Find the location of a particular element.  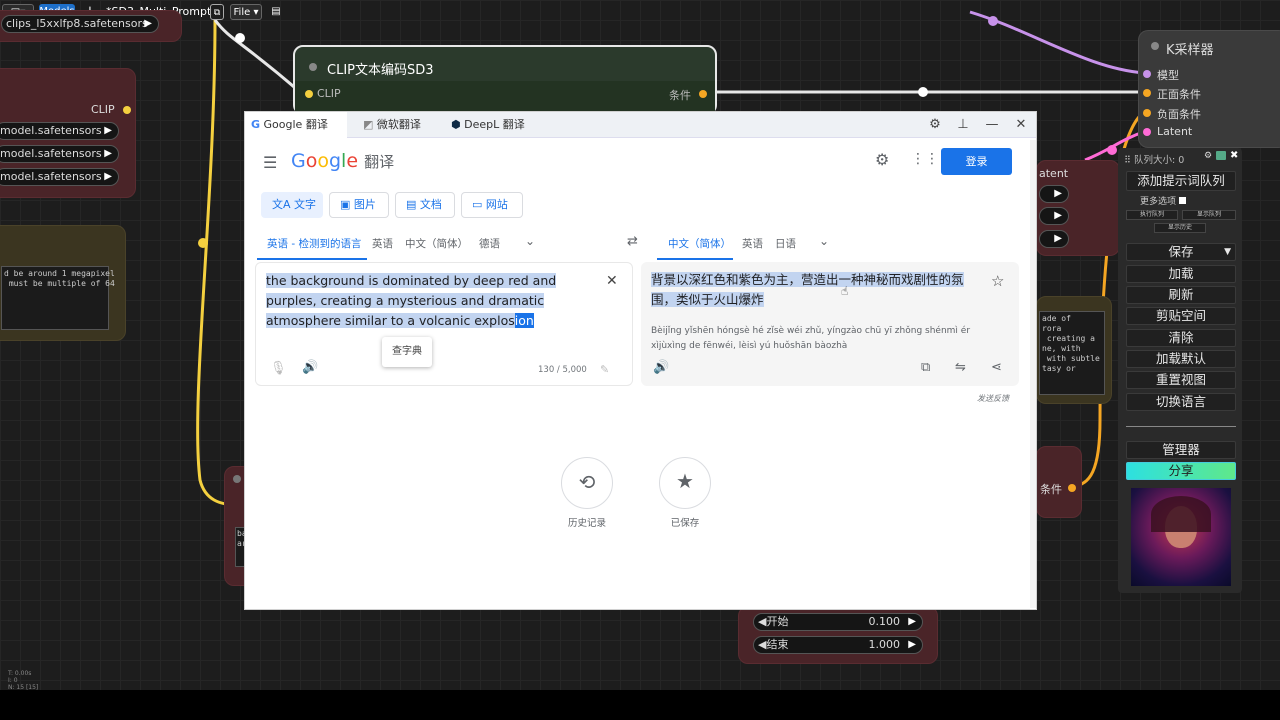

dictionary-tooltip: 查字典 is located at coordinates (407, 352).